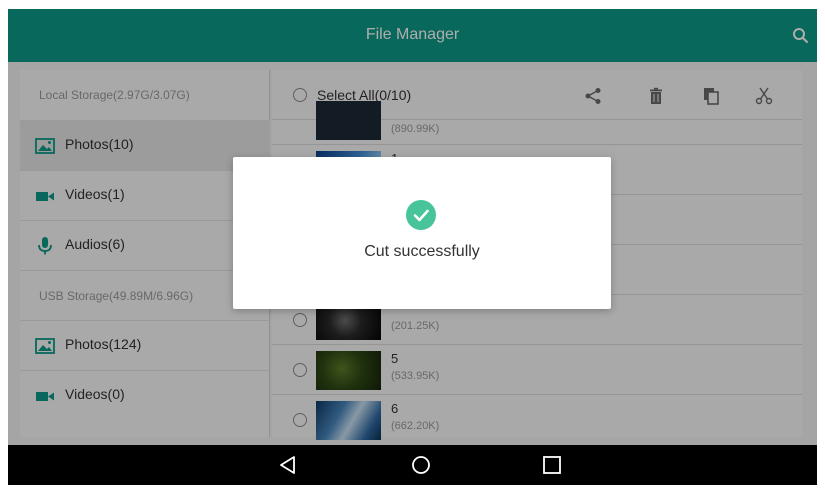  What do you see at coordinates (421, 215) in the screenshot?
I see `check-circle-icon` at bounding box center [421, 215].